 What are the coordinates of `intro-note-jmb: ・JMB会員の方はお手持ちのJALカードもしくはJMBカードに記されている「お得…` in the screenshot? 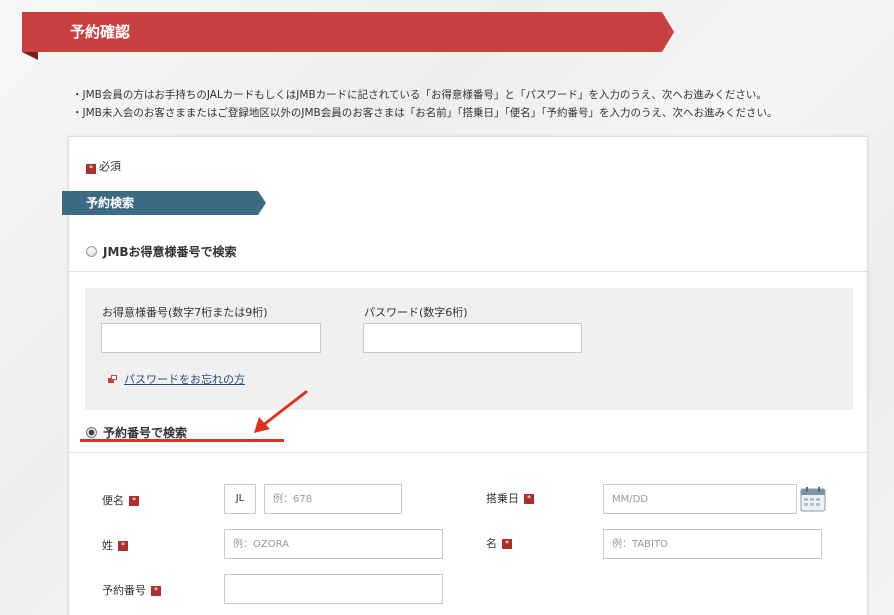 It's located at (419, 95).